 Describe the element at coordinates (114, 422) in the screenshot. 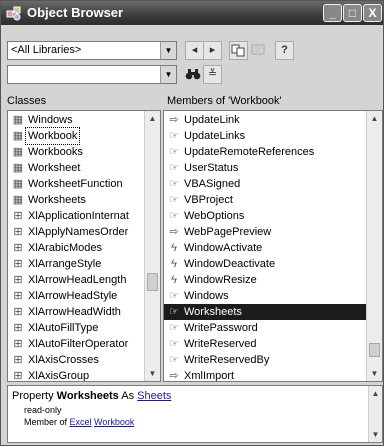

I see `class-link: Workbook` at that location.